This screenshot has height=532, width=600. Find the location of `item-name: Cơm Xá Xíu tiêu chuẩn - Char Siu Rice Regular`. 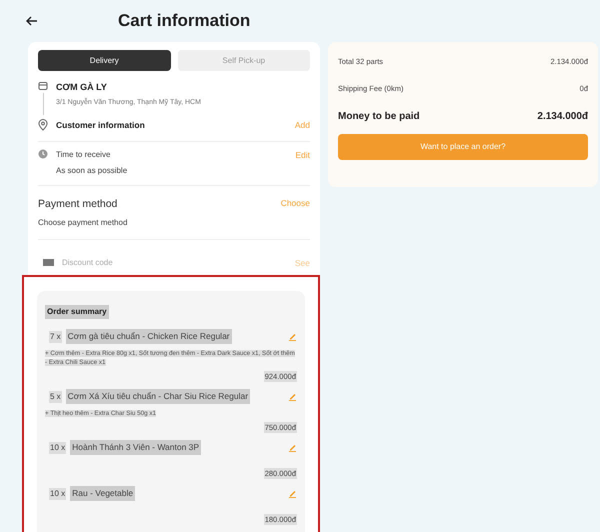

item-name: Cơm Xá Xíu tiêu chuẩn - Char Siu Rice Regular is located at coordinates (158, 396).